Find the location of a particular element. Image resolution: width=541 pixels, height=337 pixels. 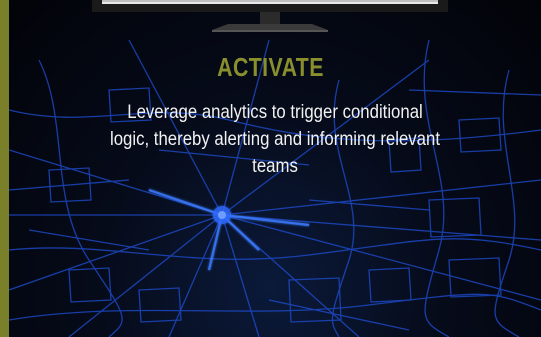

section-title: ACTIVATE is located at coordinates (270, 67).